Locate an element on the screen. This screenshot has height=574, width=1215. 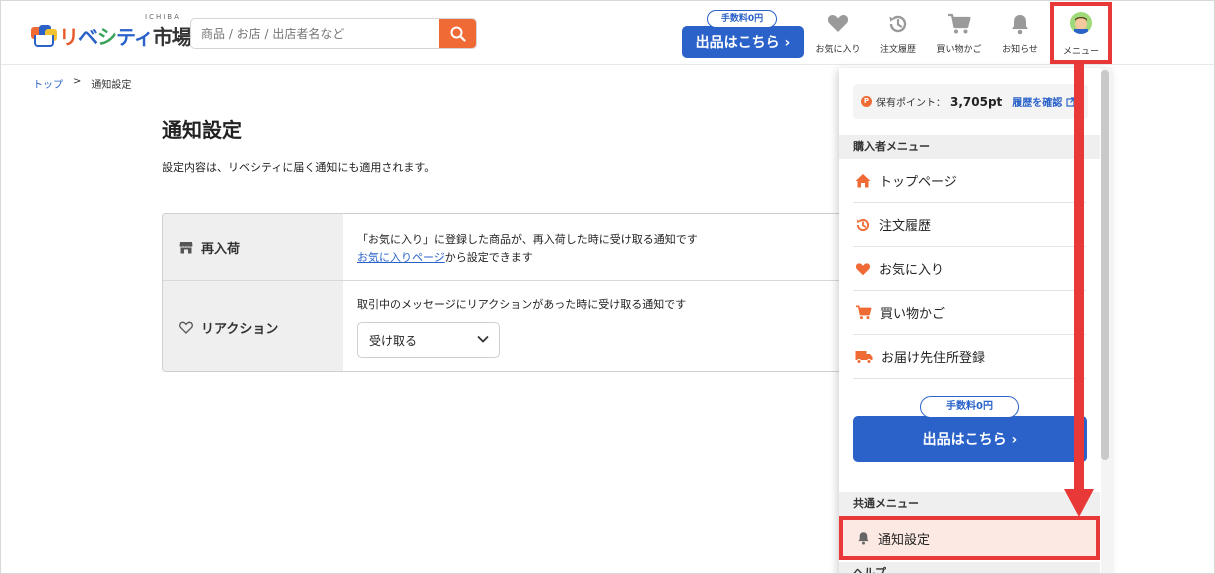
logo-text-5: 市場 is located at coordinates (172, 37).